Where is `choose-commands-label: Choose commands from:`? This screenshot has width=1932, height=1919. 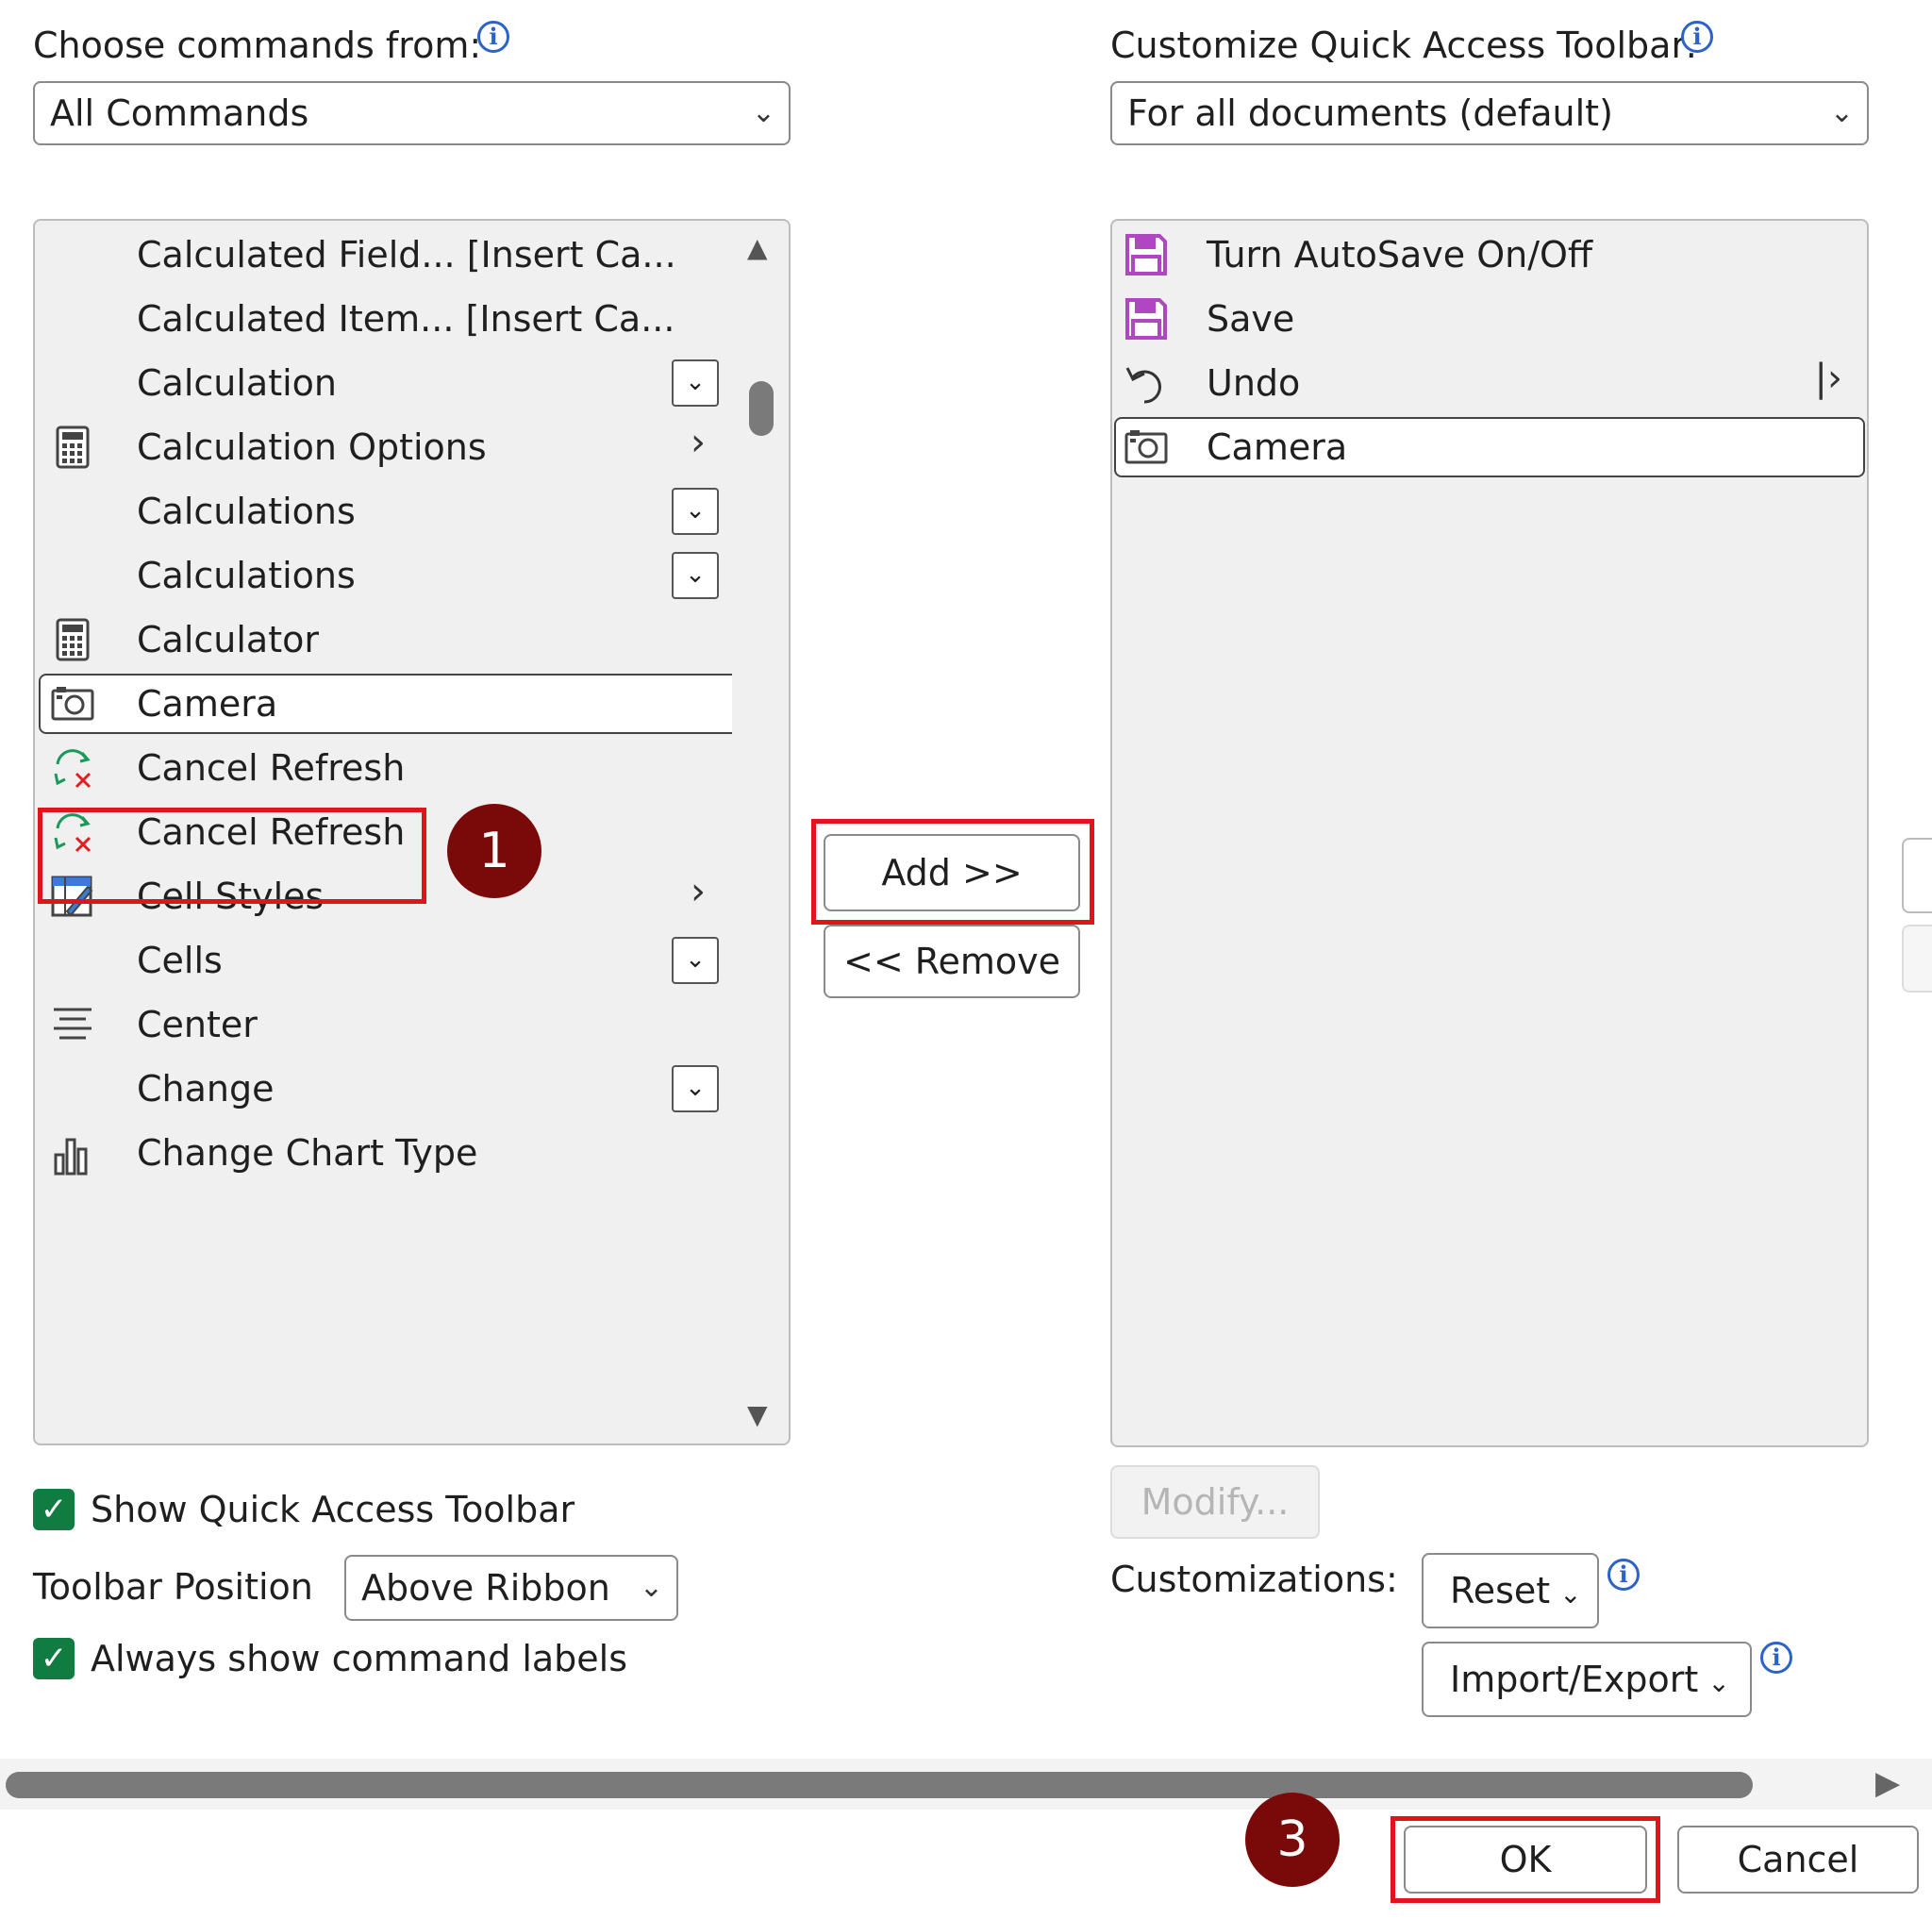 choose-commands-label: Choose commands from: is located at coordinates (257, 45).